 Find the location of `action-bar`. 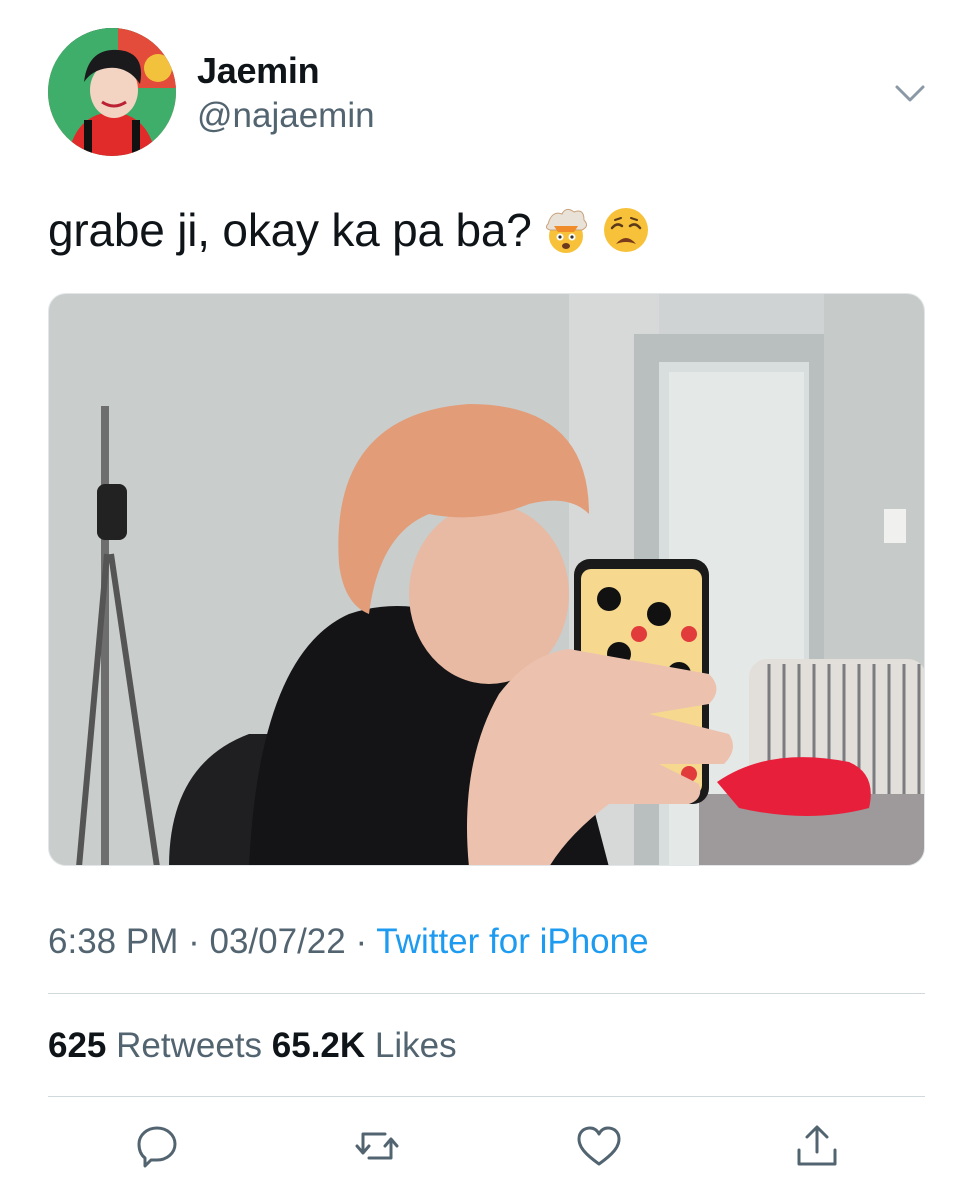

action-bar is located at coordinates (486, 1147).